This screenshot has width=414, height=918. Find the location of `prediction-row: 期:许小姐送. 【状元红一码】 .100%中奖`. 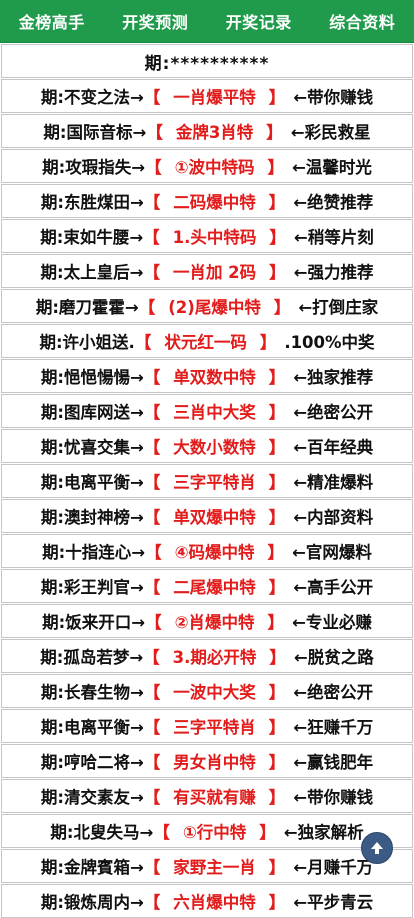

prediction-row: 期:许小姐送. 【状元红一码】 .100%中奖 is located at coordinates (207, 341).